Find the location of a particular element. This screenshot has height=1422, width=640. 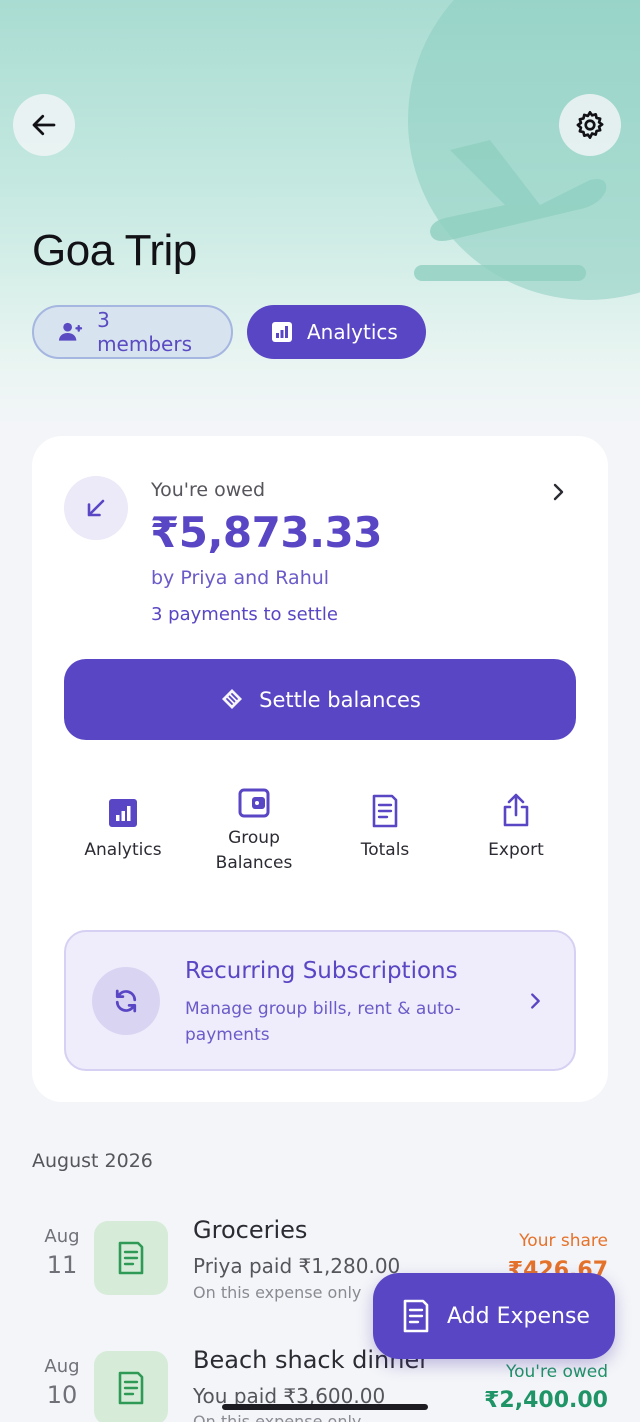

settle-balances-button: Settle balances is located at coordinates (320, 699).